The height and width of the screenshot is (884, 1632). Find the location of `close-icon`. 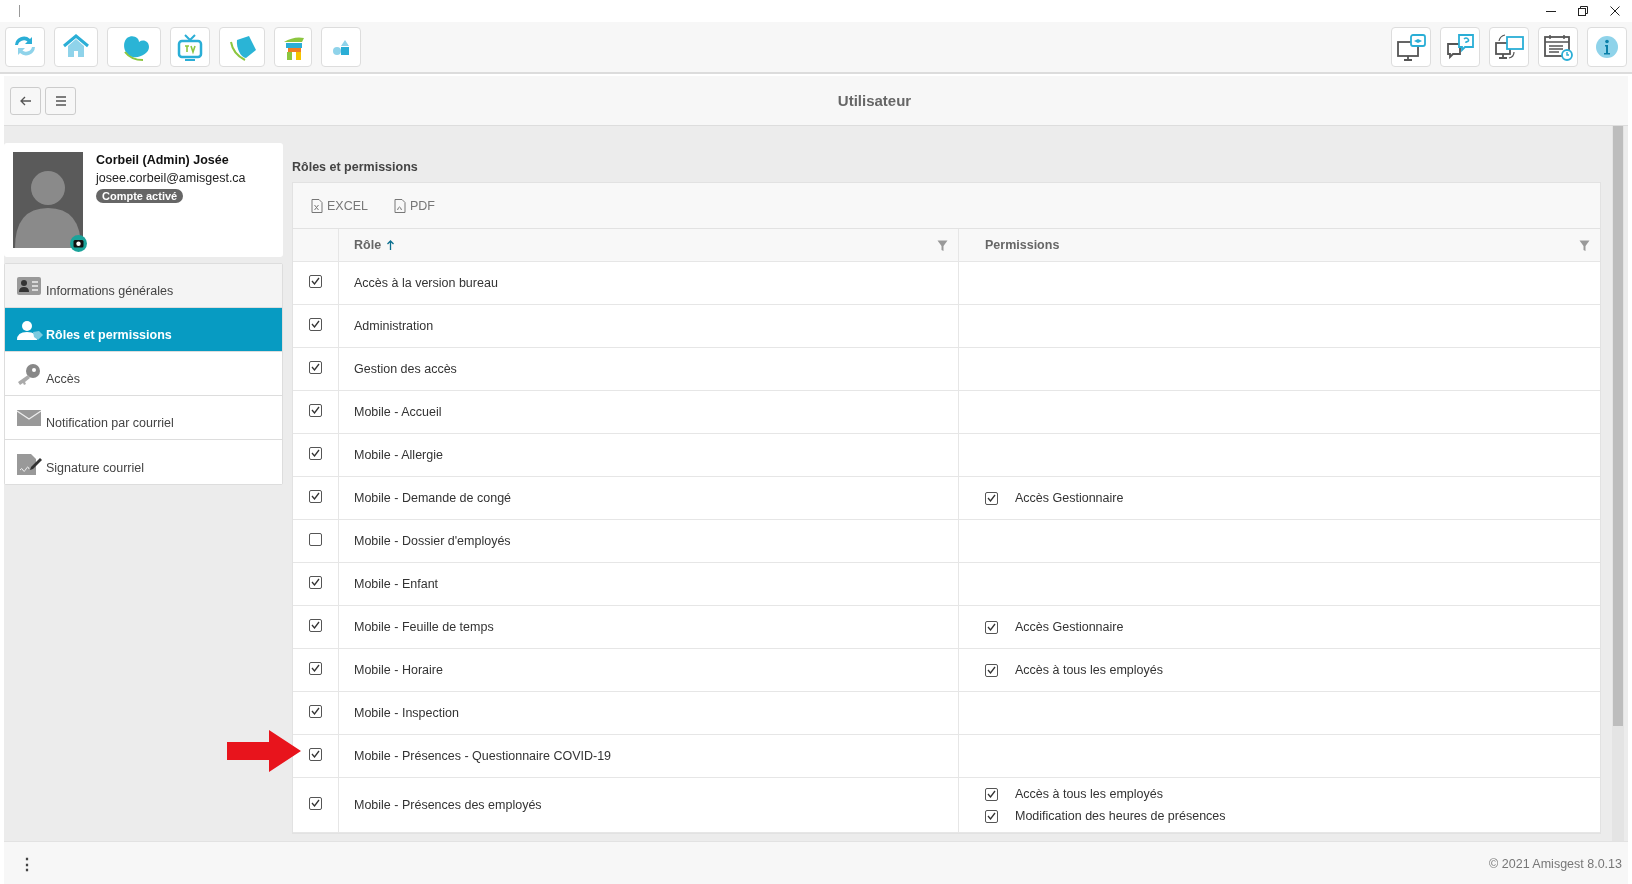

close-icon is located at coordinates (1615, 11).